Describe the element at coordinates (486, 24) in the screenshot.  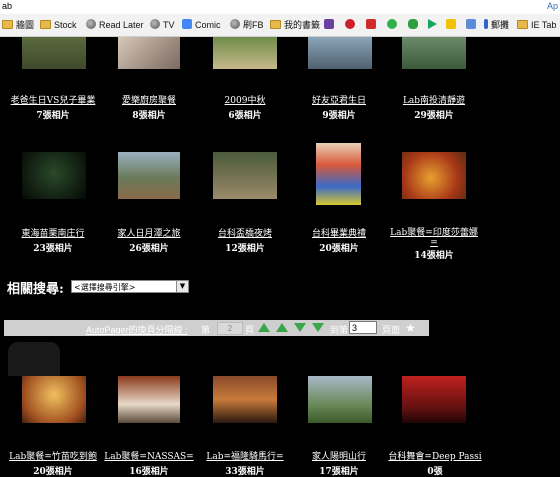
I see `blue-app-icon` at that location.